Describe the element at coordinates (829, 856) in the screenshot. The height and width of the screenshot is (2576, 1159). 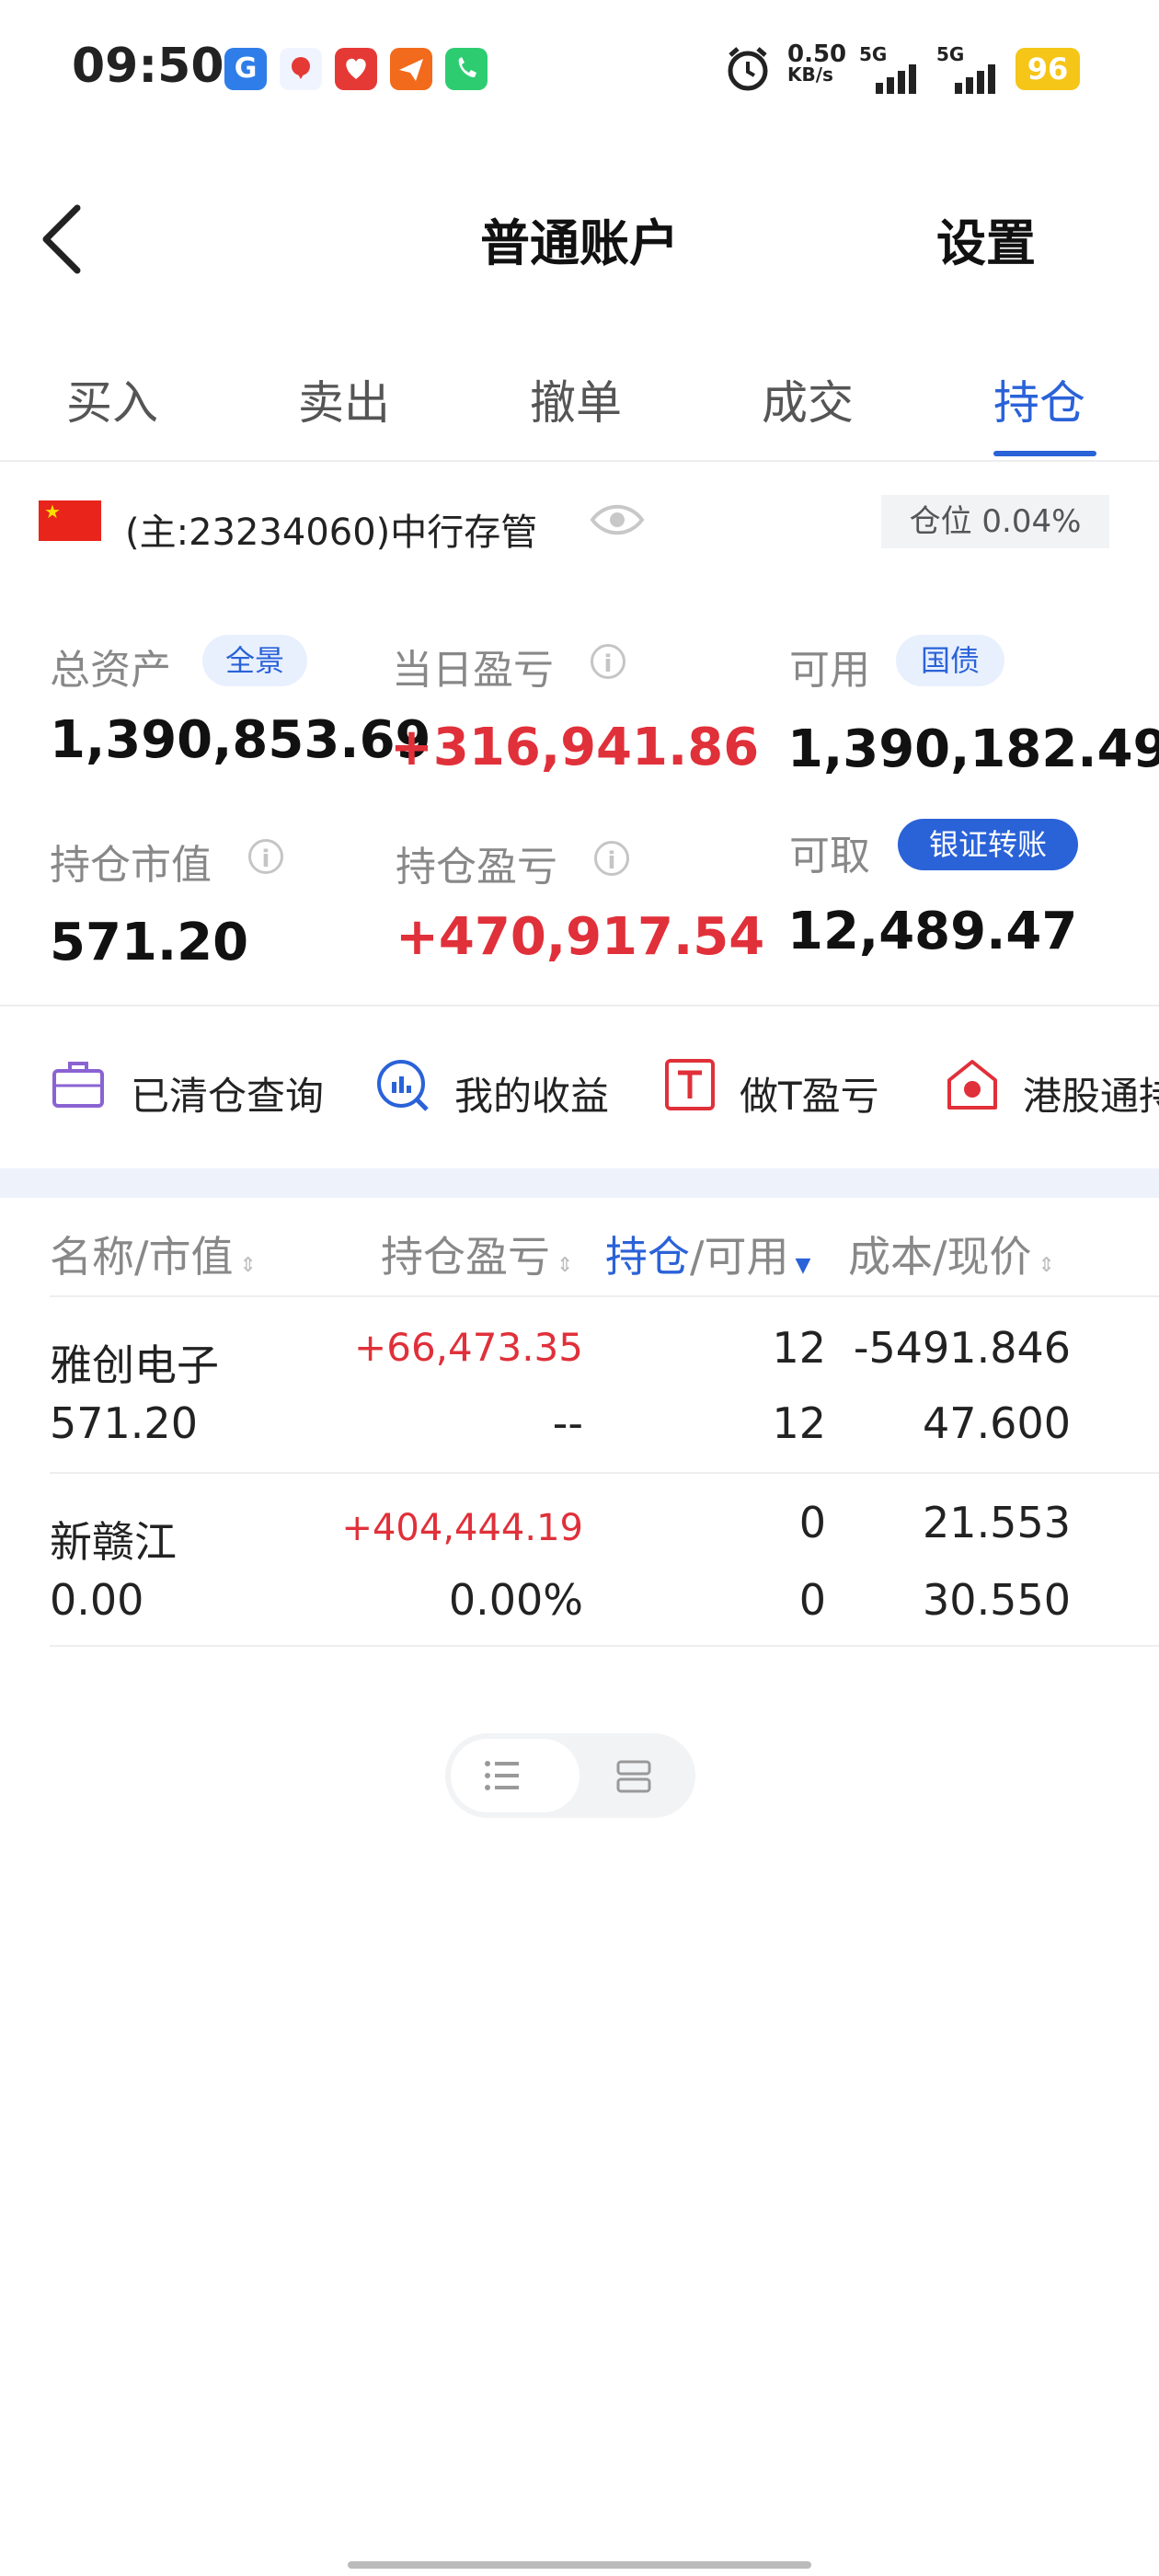
I see `withdrawable-label: 可取` at that location.